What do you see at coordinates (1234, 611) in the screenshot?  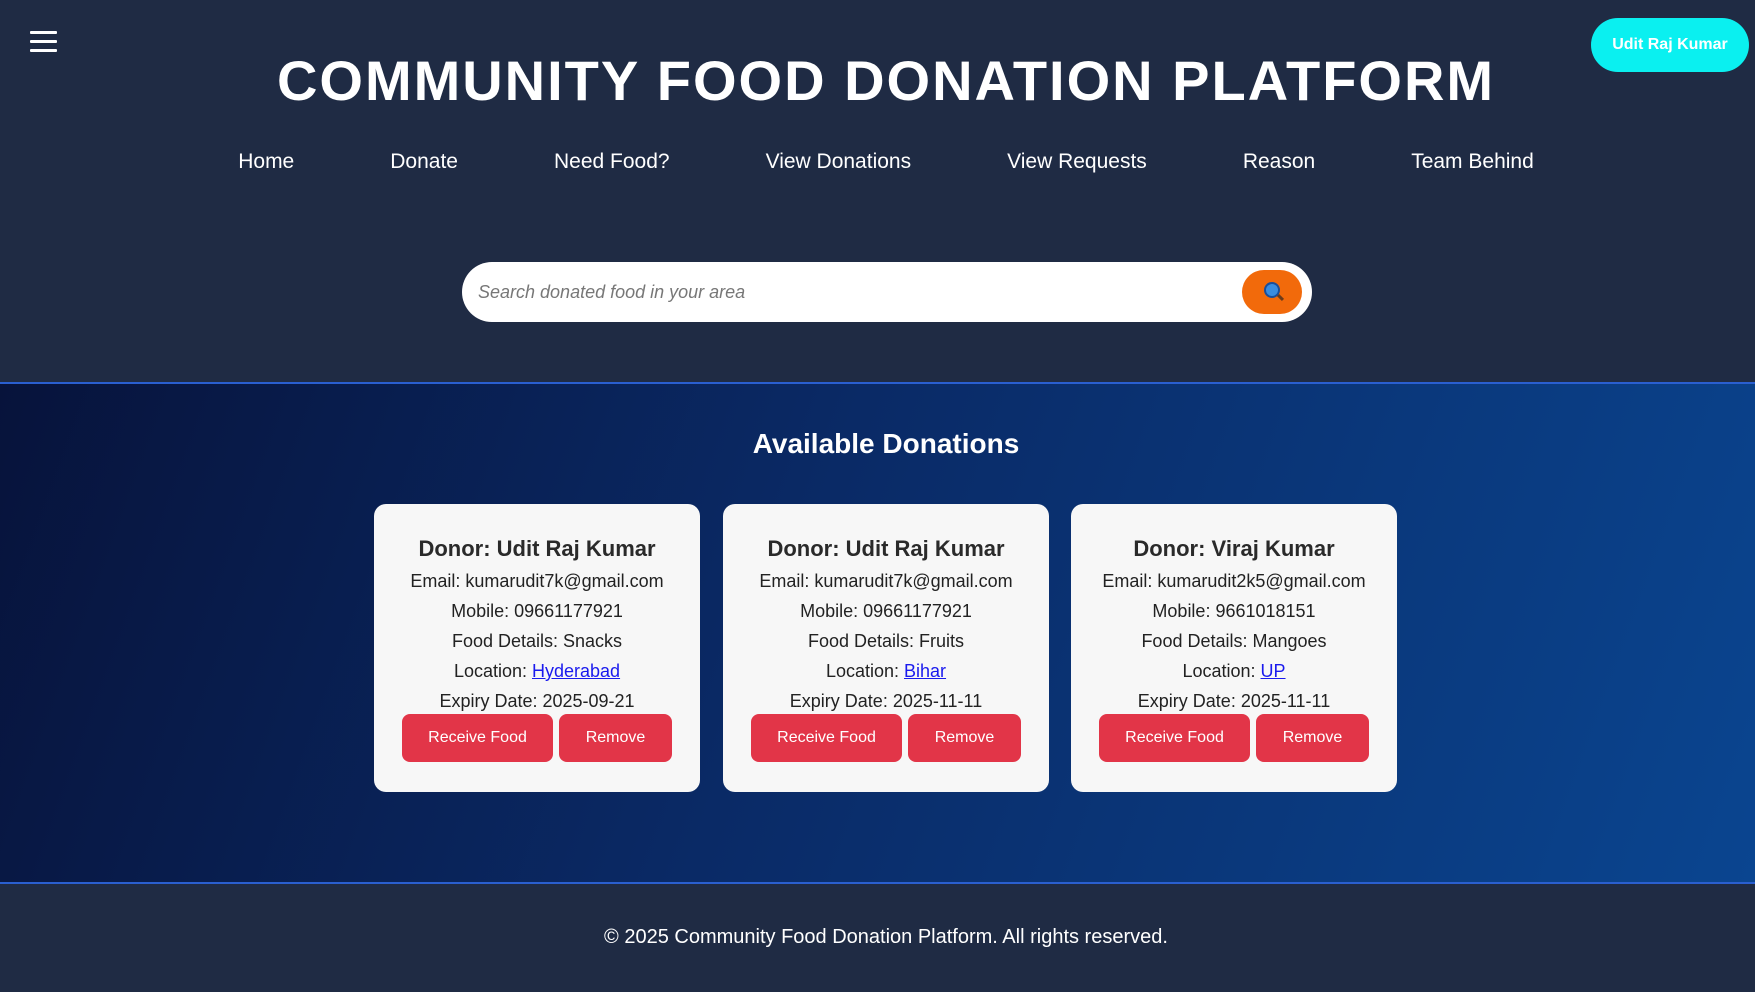 I see `donor-mobile: Mobile: 9661018151` at bounding box center [1234, 611].